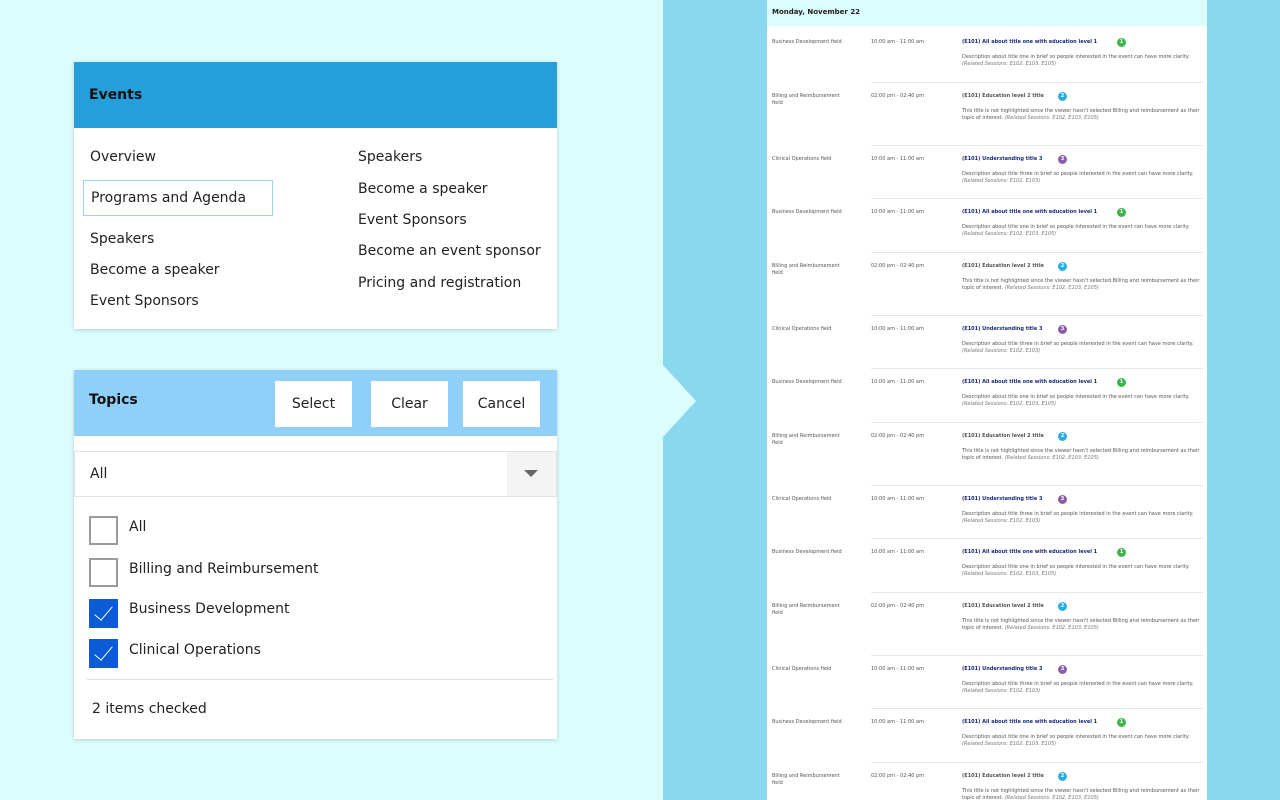 The height and width of the screenshot is (800, 1280). Describe the element at coordinates (409, 404) in the screenshot. I see `clear-button: Clear` at that location.